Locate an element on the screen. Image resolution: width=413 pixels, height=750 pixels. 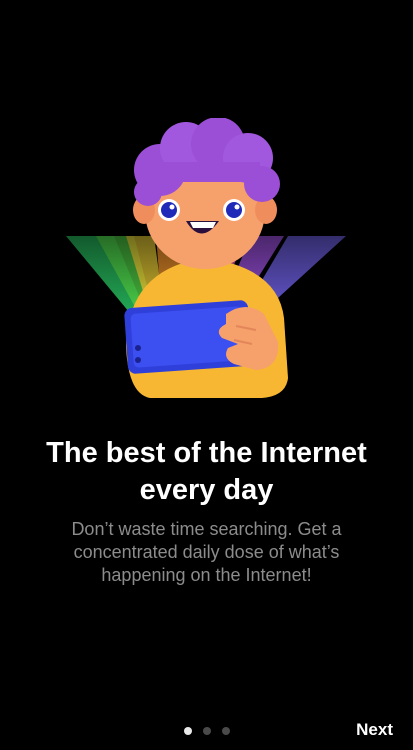
page-indicator is located at coordinates (207, 731).